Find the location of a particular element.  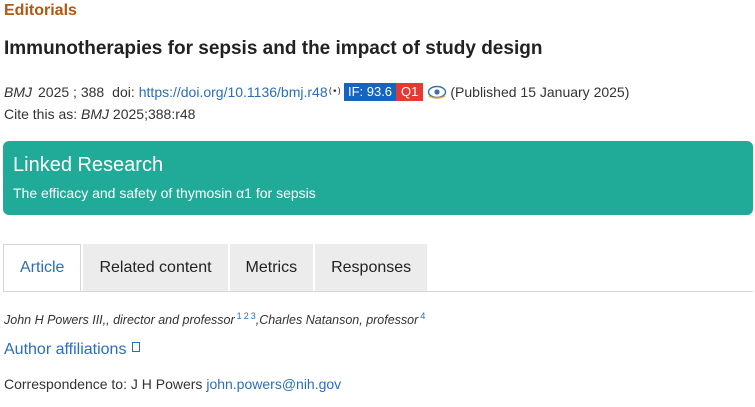

year-volume: 2025 ; 388 is located at coordinates (71, 92).